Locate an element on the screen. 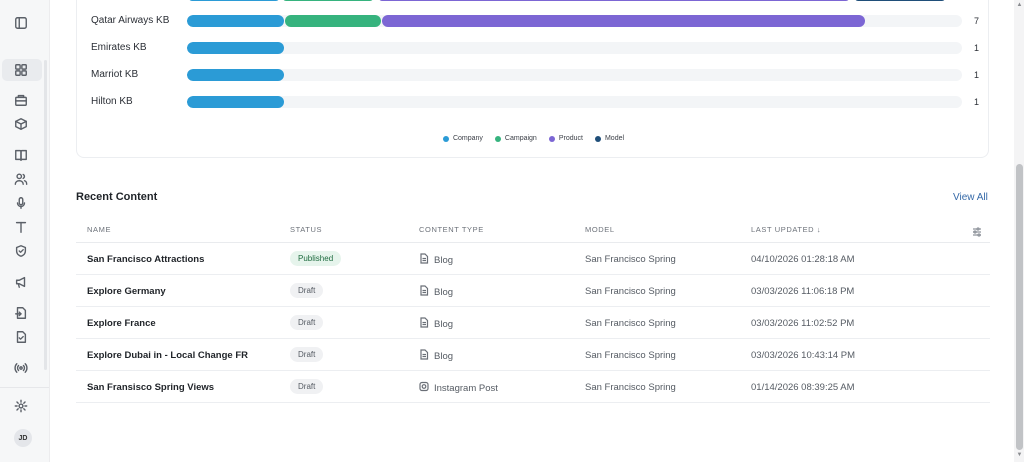  building-icon is located at coordinates (21, 100).